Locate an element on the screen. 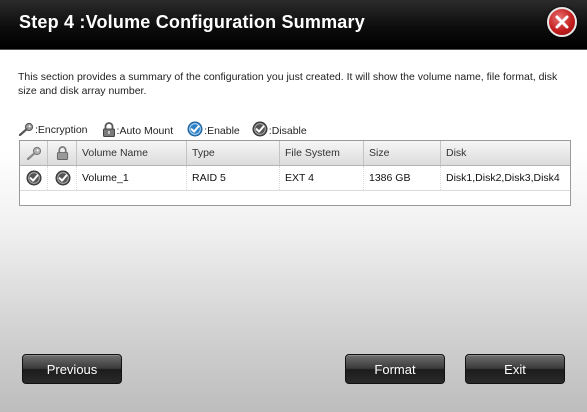 The image size is (587, 412). format-button: Format is located at coordinates (395, 369).